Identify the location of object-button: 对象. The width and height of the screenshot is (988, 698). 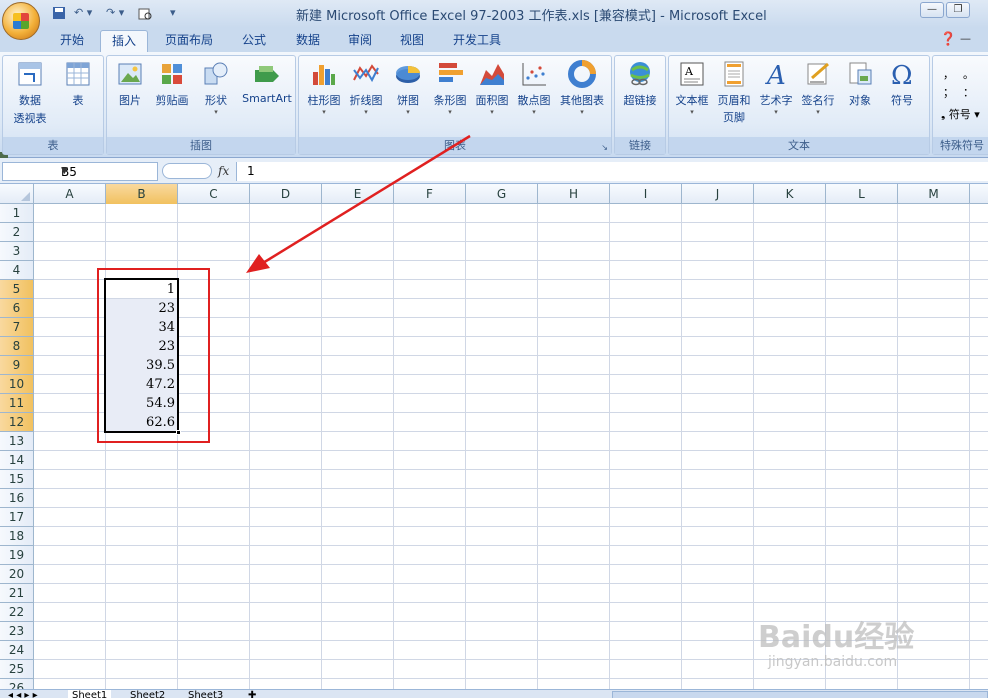
(860, 96).